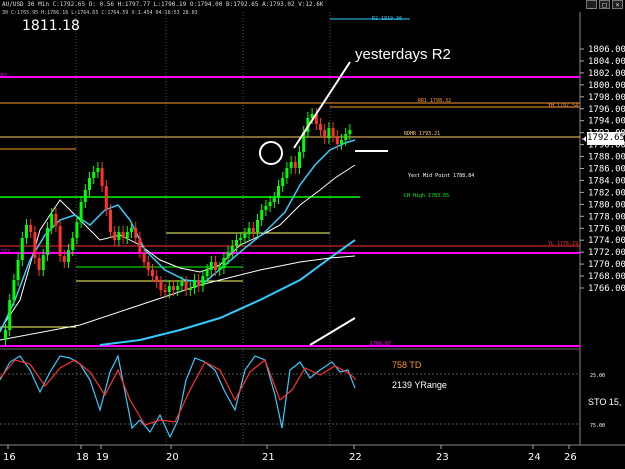 The image size is (625, 469). I want to click on maximize-button: □, so click(604, 4).